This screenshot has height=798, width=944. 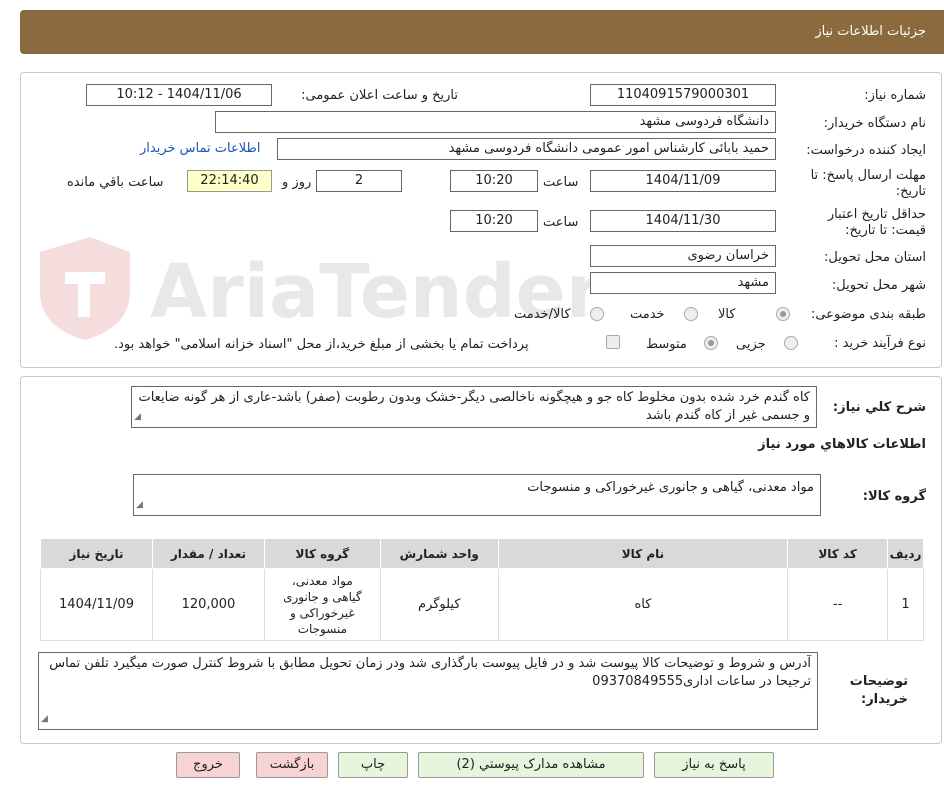 What do you see at coordinates (494, 181) in the screenshot?
I see `deadline-time: 10:20` at bounding box center [494, 181].